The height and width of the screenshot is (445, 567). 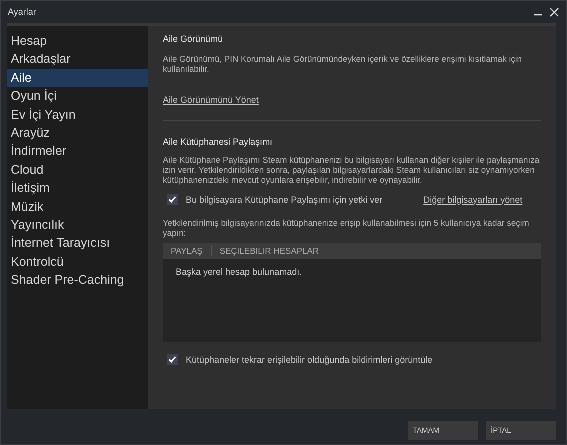 I want to click on sidebar-item: İnternet Tarayıcısı, so click(x=77, y=243).